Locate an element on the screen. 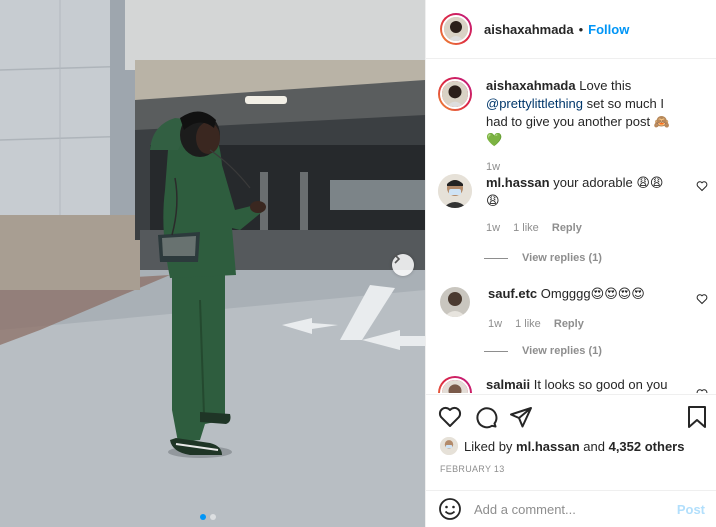 The height and width of the screenshot is (527, 716). comment-text: It looks so good on you is located at coordinates (600, 384).